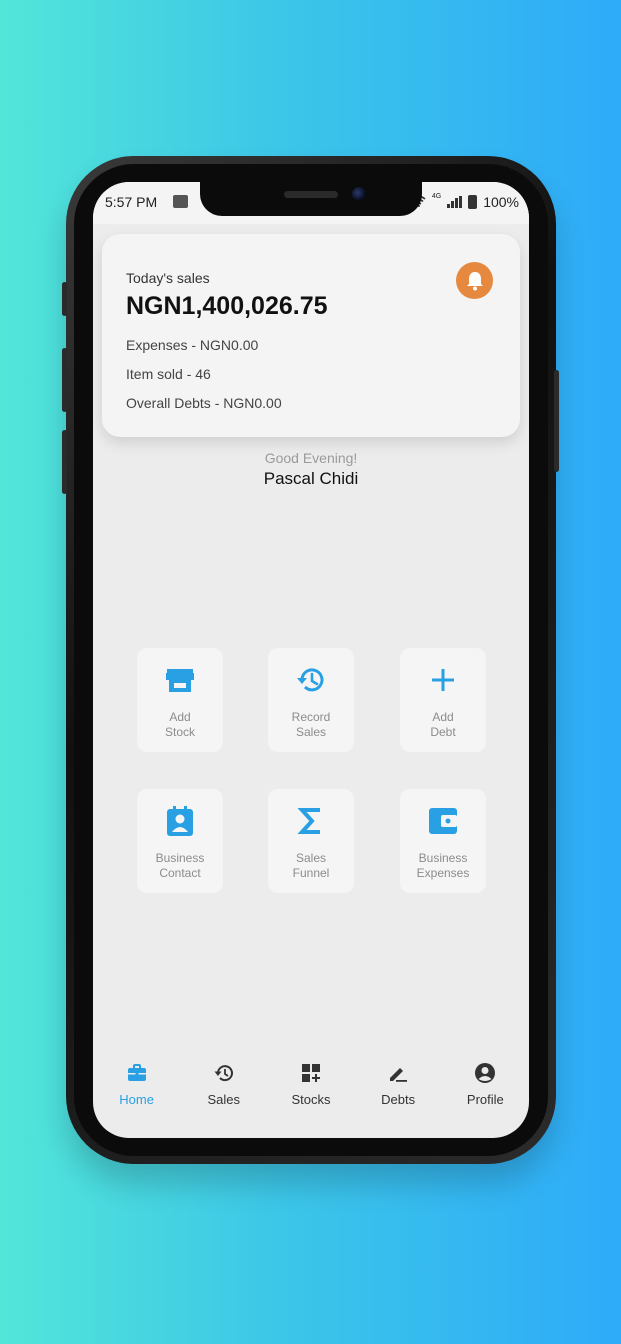 Image resolution: width=621 pixels, height=1344 pixels. Describe the element at coordinates (131, 202) in the screenshot. I see `status-time: 5:57 PM` at that location.